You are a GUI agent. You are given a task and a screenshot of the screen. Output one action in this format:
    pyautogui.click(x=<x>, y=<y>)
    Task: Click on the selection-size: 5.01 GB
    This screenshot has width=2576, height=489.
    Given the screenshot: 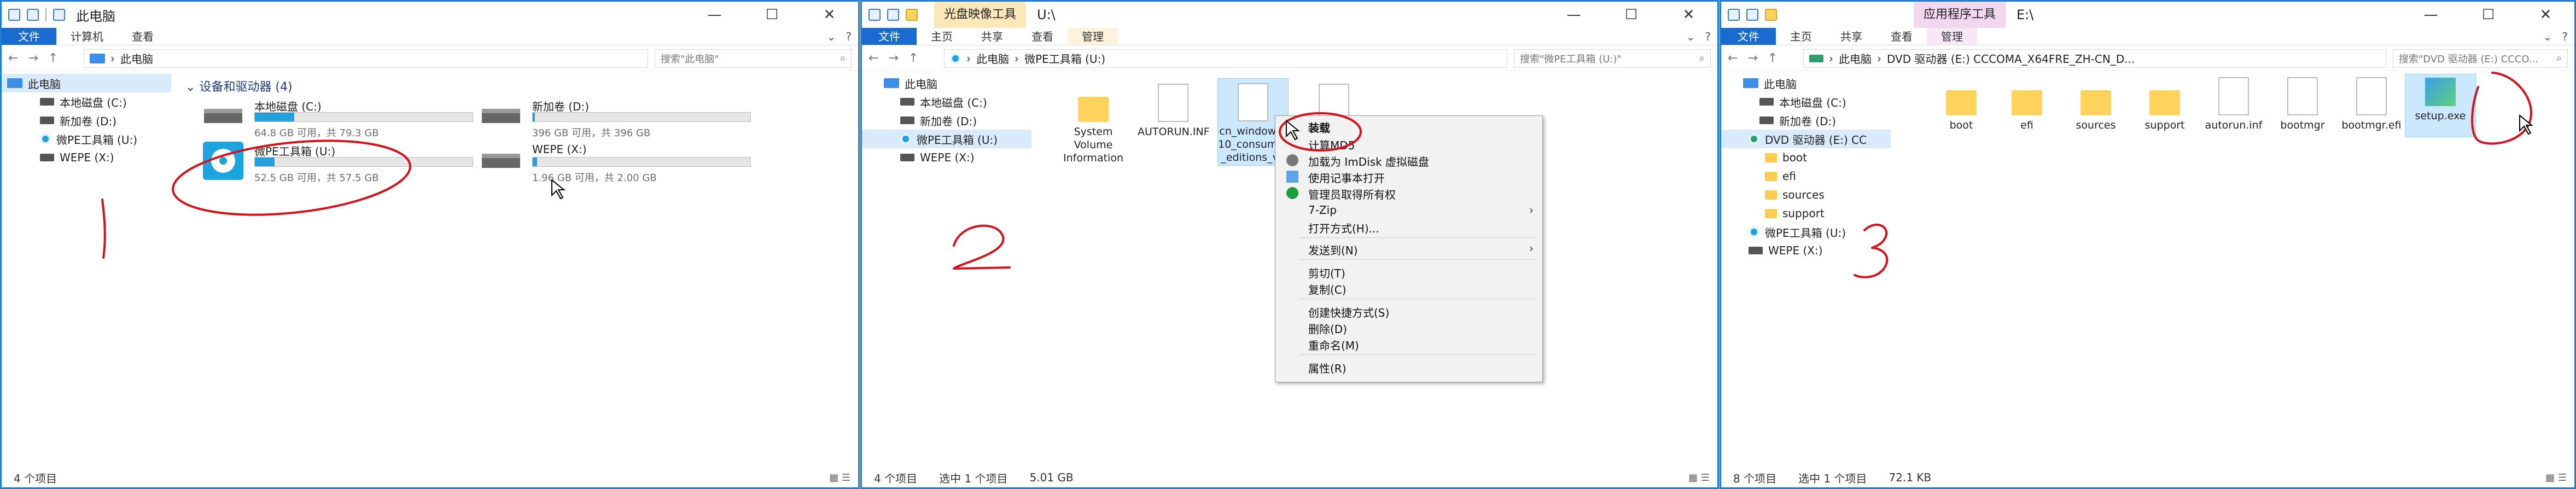 What is the action you would take?
    pyautogui.click(x=1051, y=478)
    